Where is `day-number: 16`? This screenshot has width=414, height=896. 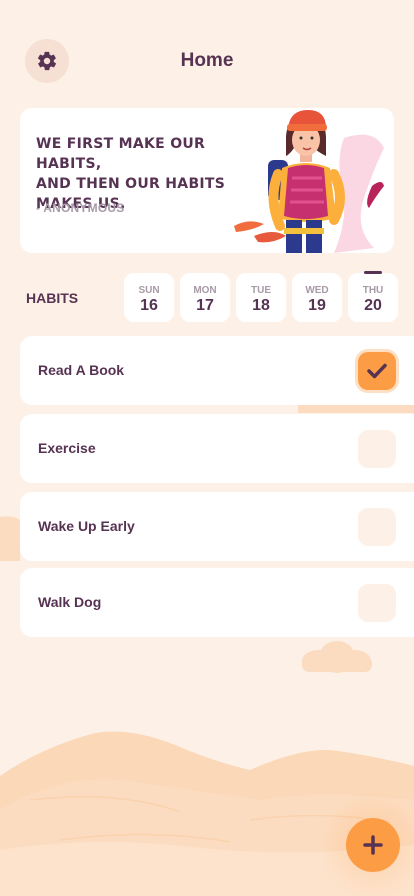
day-number: 16 is located at coordinates (149, 305).